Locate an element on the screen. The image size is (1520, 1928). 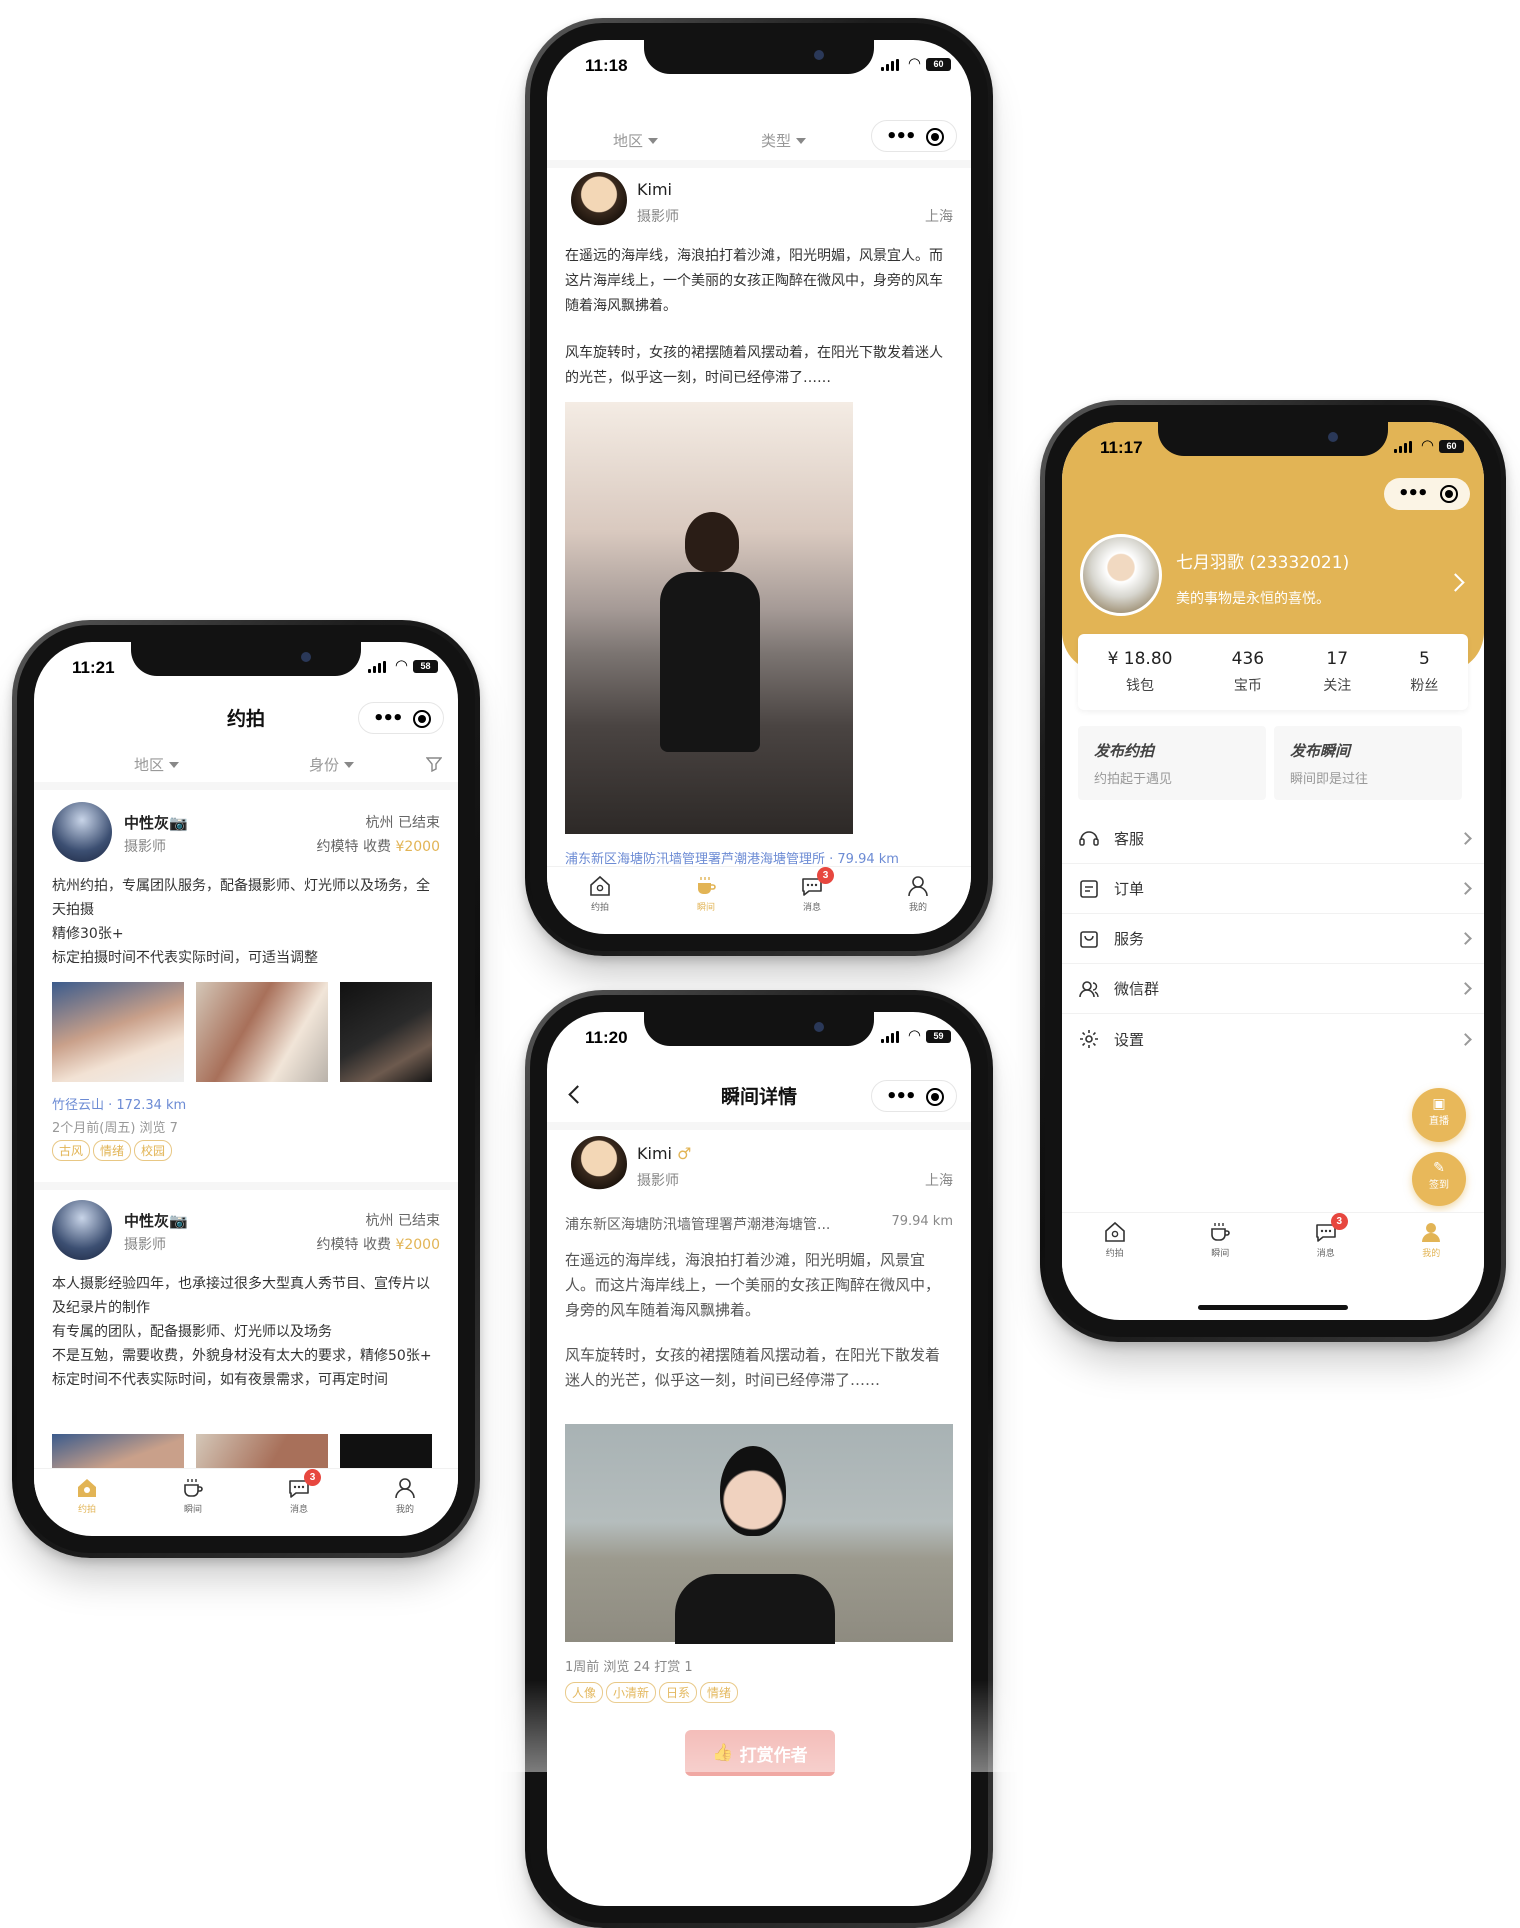
gear-icon is located at coordinates (1089, 1039).